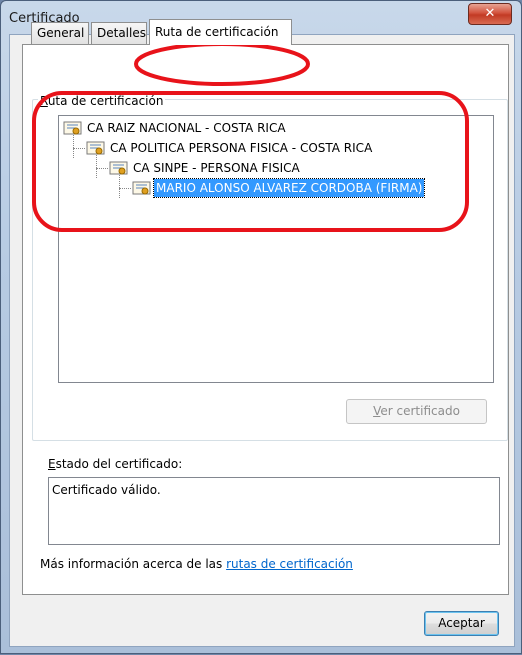 The height and width of the screenshot is (655, 522). Describe the element at coordinates (115, 464) in the screenshot. I see `certificate-status-label: Estado del certificado:` at that location.